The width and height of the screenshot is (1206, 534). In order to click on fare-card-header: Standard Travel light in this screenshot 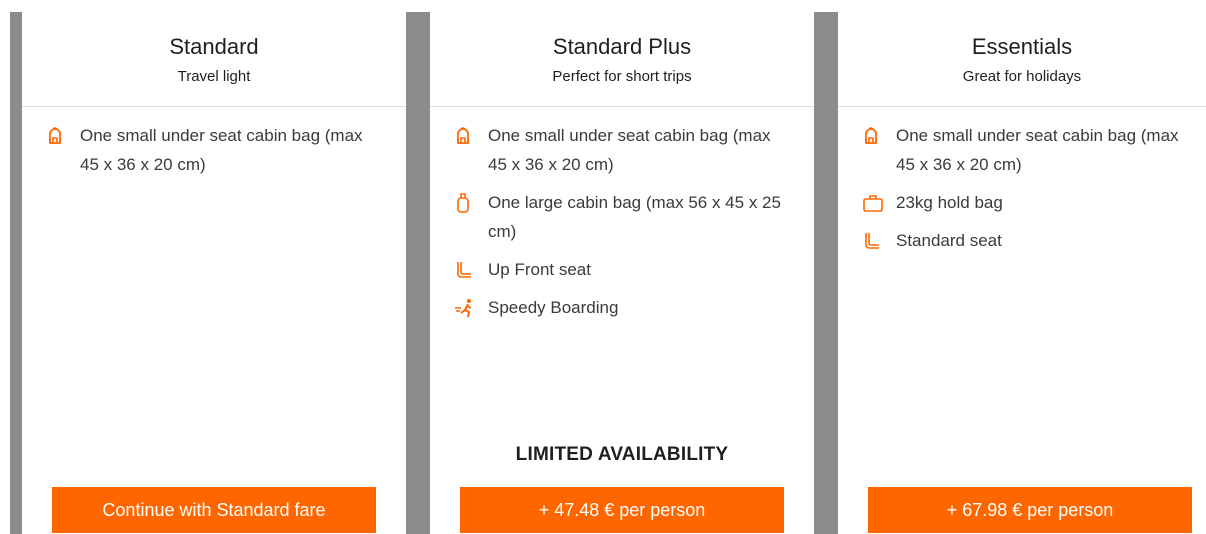, I will do `click(214, 59)`.